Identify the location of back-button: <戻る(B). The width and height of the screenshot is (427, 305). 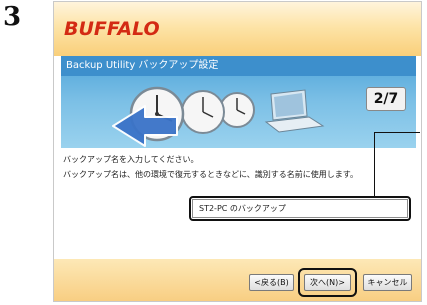
(271, 282).